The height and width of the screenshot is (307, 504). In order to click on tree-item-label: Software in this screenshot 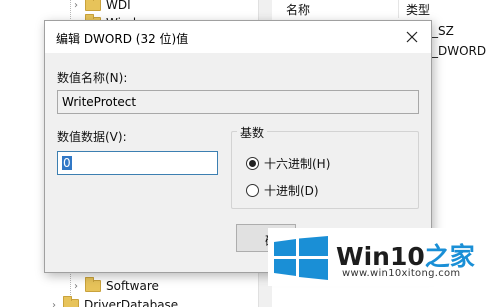, I will do `click(132, 286)`.